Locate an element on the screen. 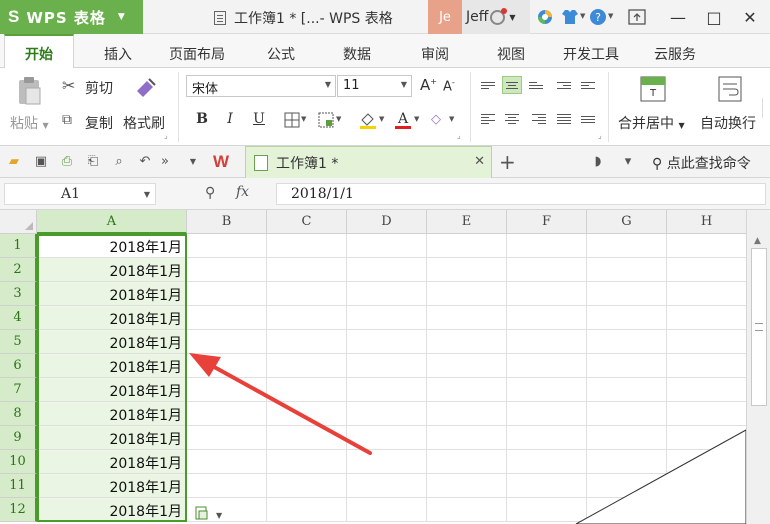  cell-e8 is located at coordinates (467, 414).